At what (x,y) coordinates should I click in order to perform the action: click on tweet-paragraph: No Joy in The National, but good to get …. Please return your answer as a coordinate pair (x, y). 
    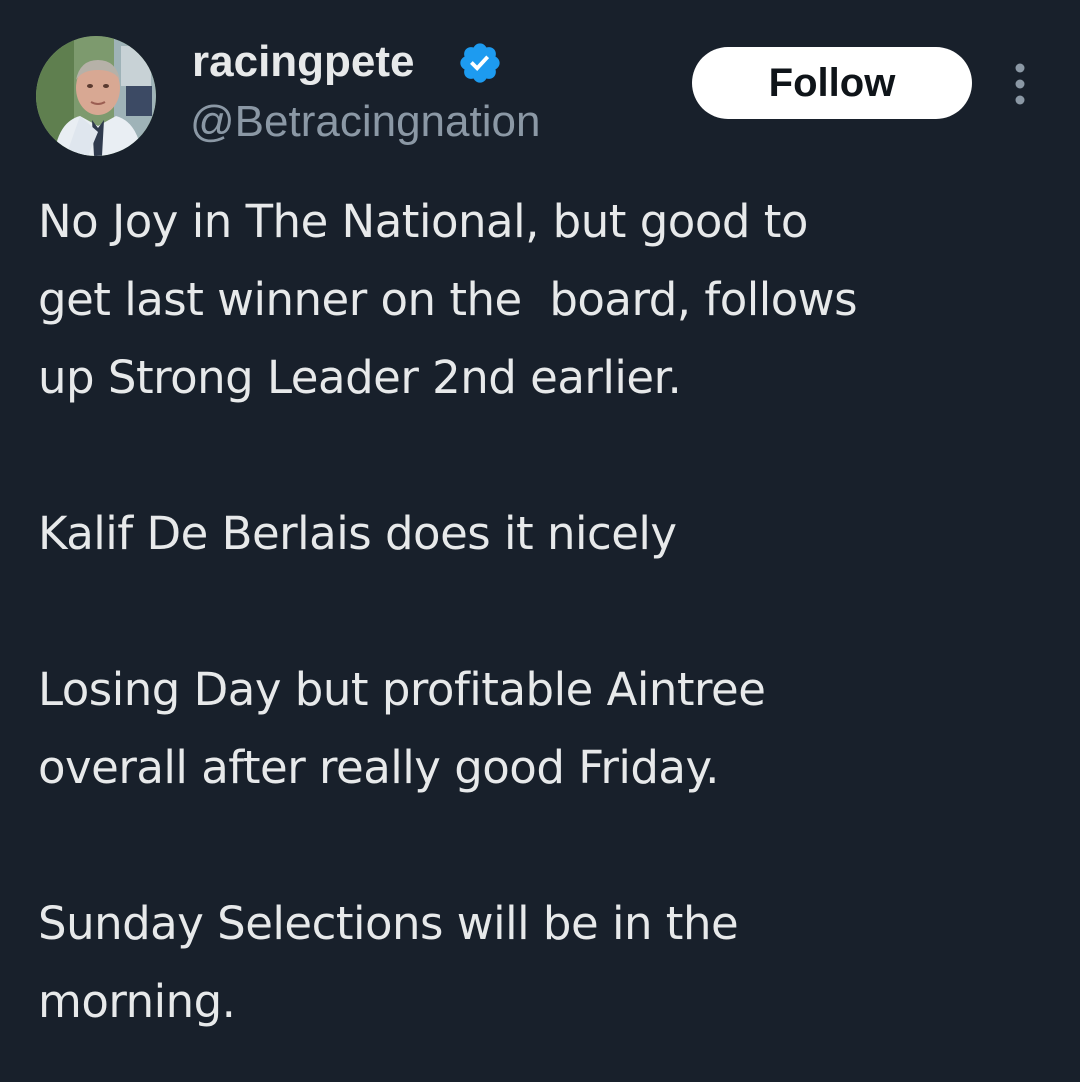
    Looking at the image, I should click on (448, 299).